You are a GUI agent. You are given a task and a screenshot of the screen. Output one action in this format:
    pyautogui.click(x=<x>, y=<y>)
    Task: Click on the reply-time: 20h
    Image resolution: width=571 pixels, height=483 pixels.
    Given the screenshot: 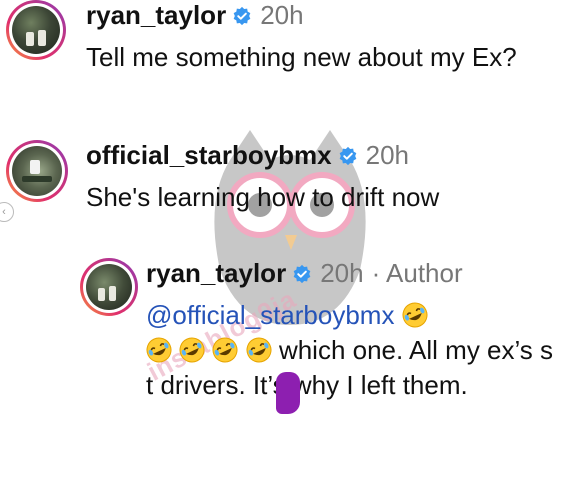 What is the action you would take?
    pyautogui.click(x=342, y=273)
    